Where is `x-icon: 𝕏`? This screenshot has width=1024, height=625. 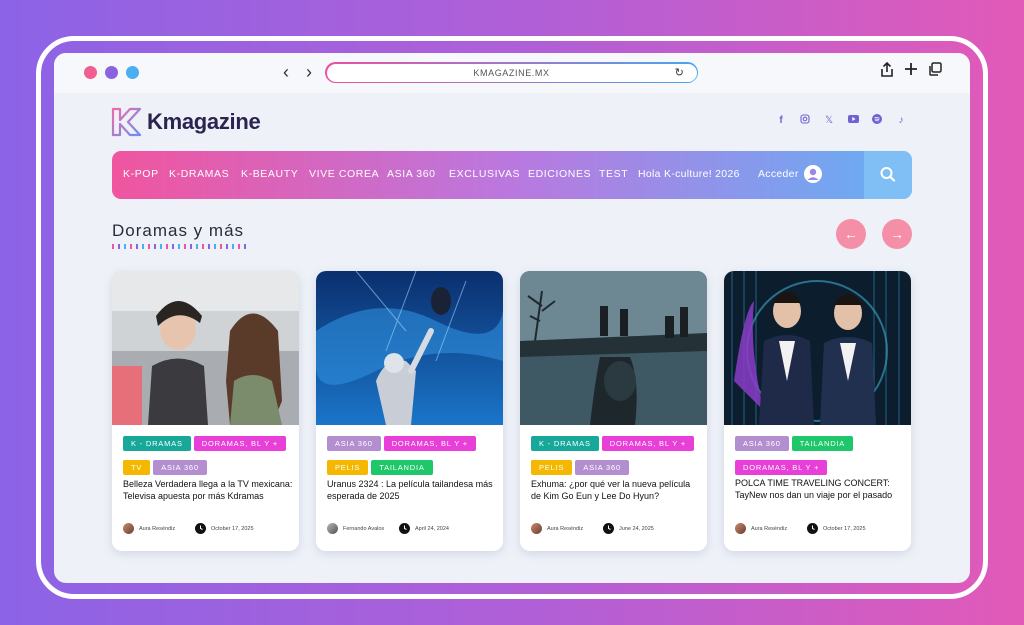
x-icon: 𝕏 is located at coordinates (829, 121).